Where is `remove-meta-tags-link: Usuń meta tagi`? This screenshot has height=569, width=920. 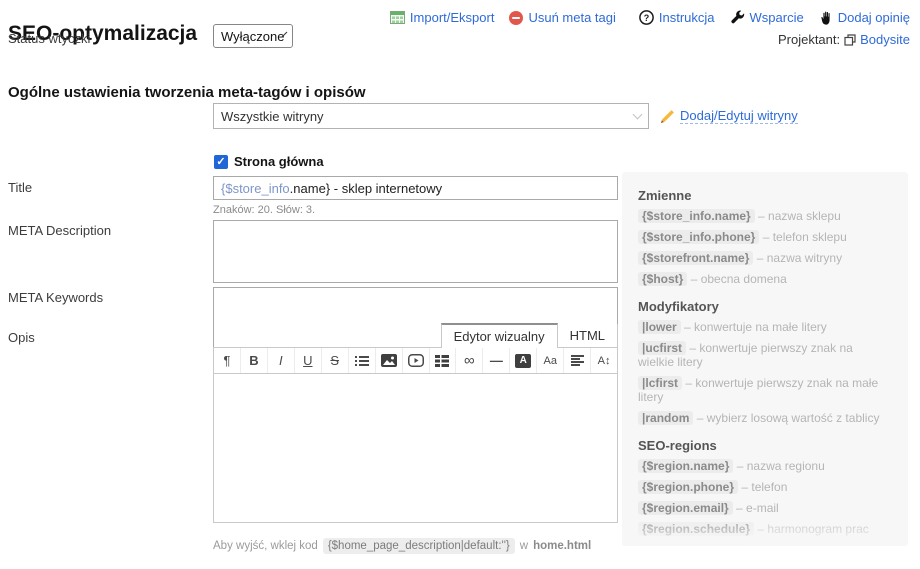
remove-meta-tags-link: Usuń meta tagi is located at coordinates (562, 17).